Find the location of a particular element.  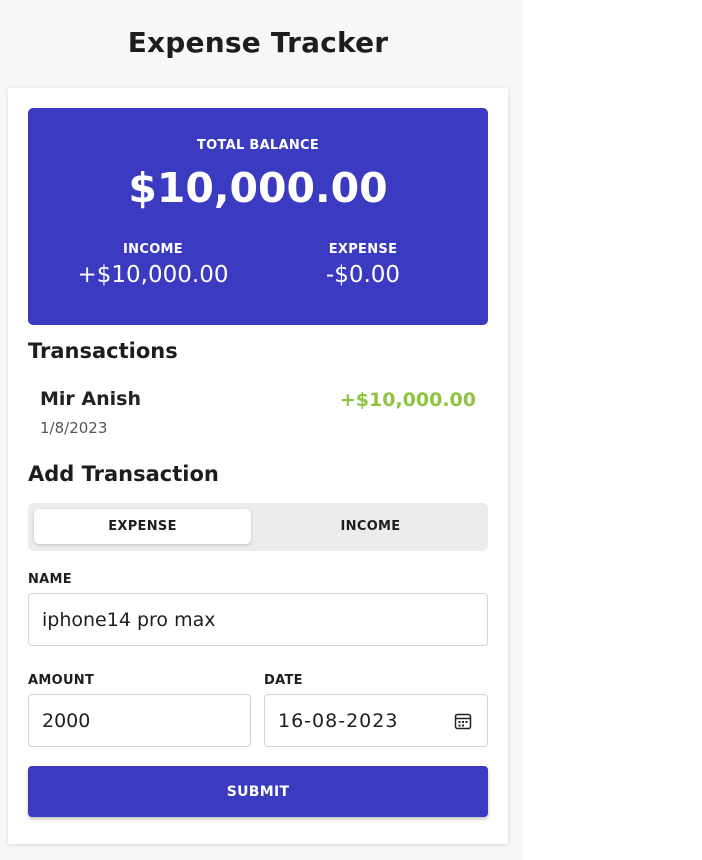

transaction-item: Mir Anish 1/8/2023 +$10,000.00 is located at coordinates (258, 415).